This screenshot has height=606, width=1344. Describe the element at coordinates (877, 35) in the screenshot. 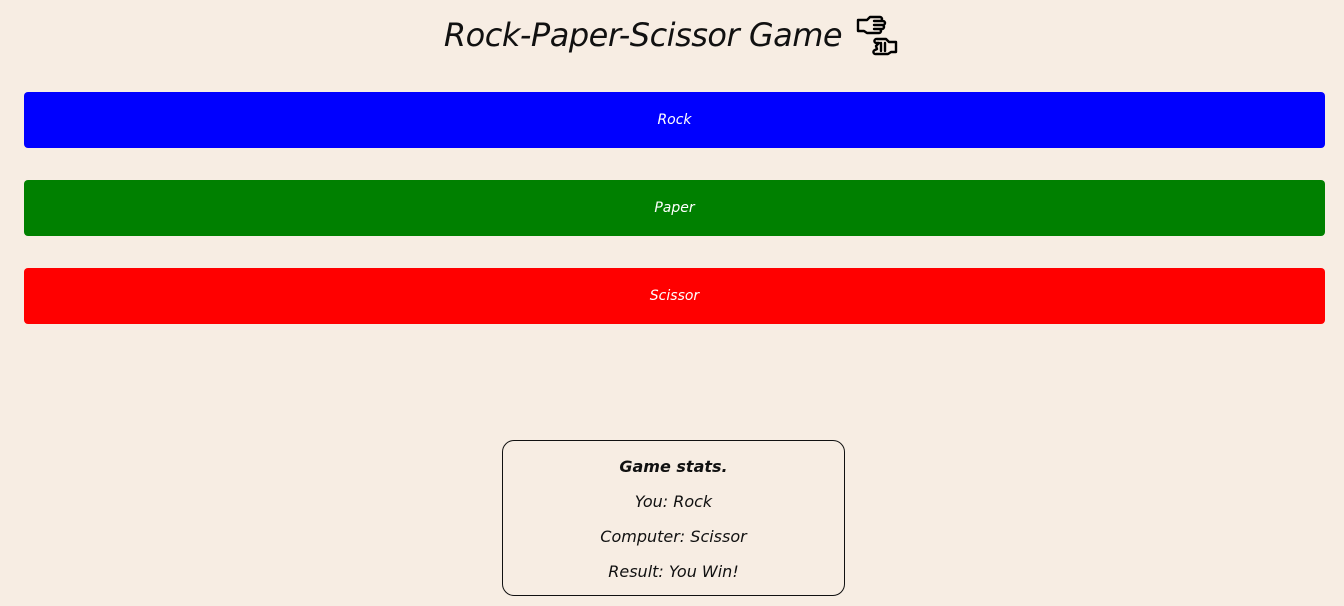

I see `rock-paper-scissors-hands-icon` at that location.